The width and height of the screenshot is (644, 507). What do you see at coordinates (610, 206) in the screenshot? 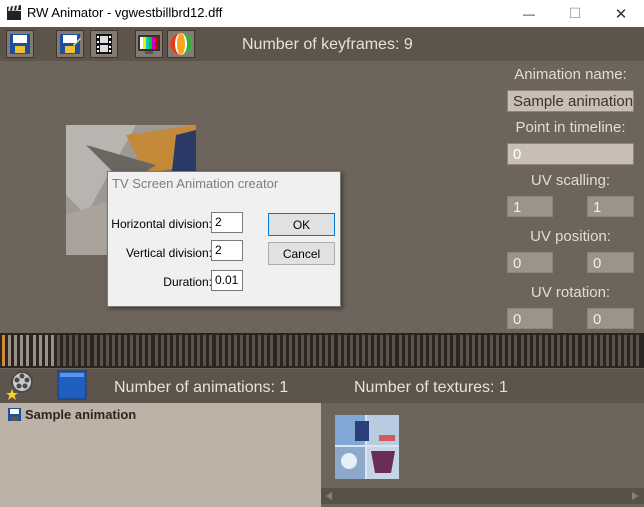
I see `uv-scaling-v-field: 1` at bounding box center [610, 206].